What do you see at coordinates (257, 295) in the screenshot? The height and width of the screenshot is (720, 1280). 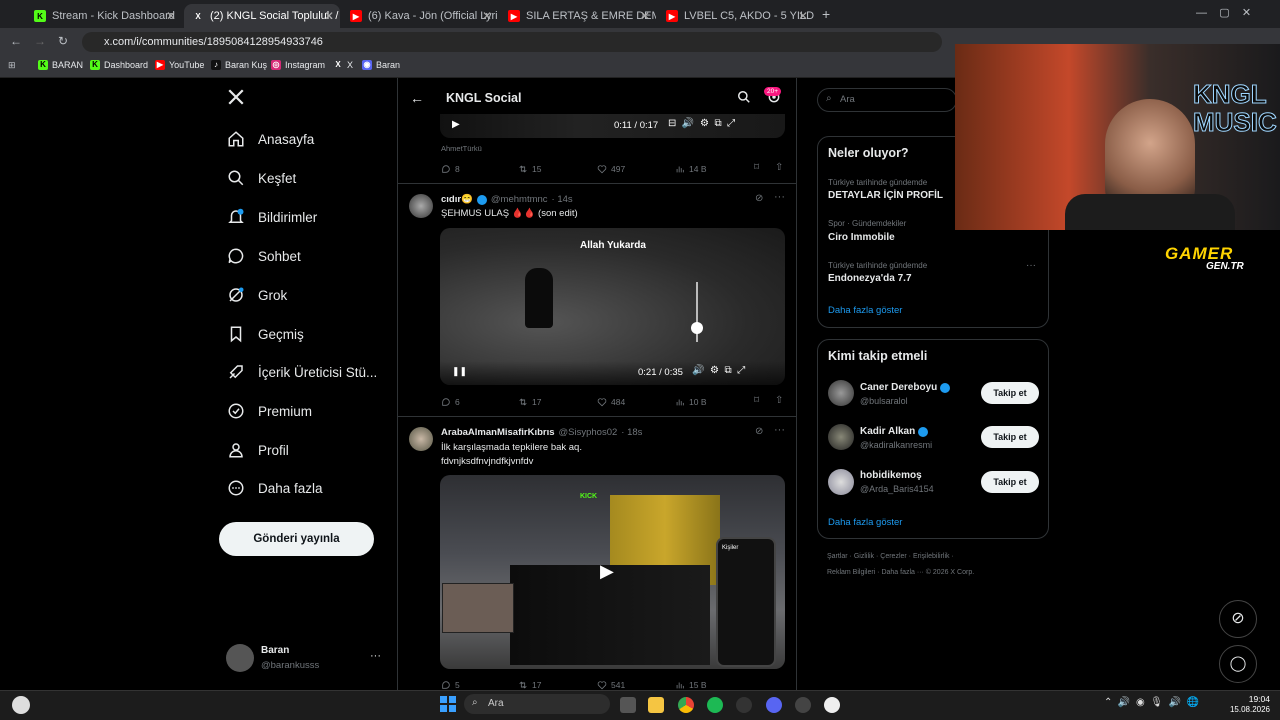 I see `sidebar-item-grok: Grok` at bounding box center [257, 295].